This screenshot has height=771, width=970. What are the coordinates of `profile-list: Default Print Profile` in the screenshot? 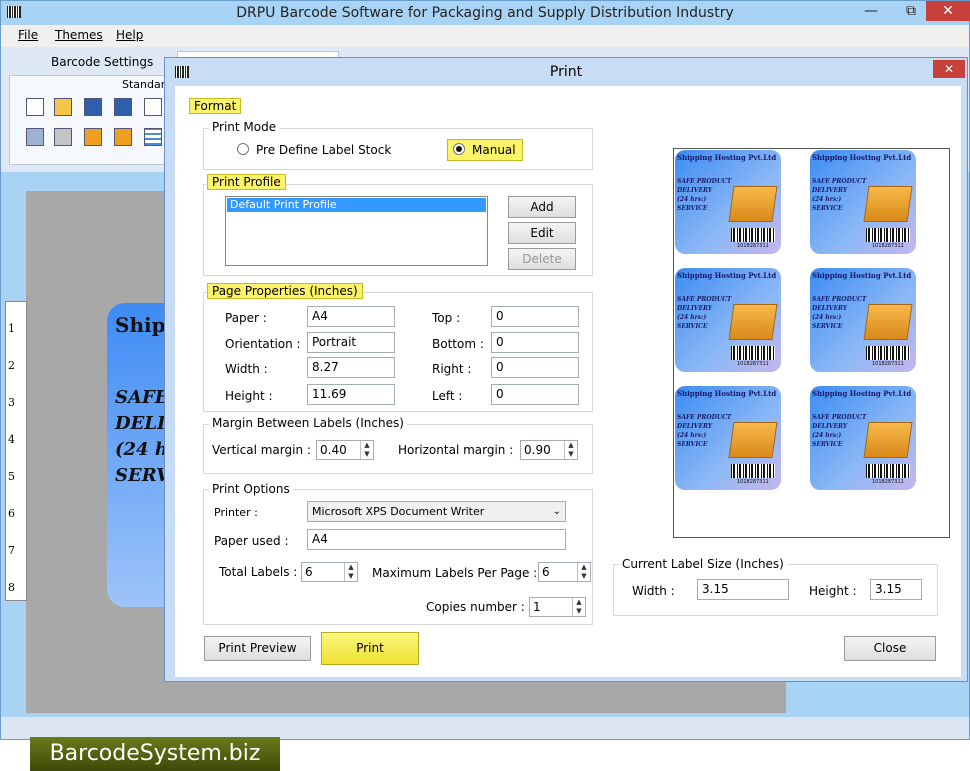 It's located at (356, 231).